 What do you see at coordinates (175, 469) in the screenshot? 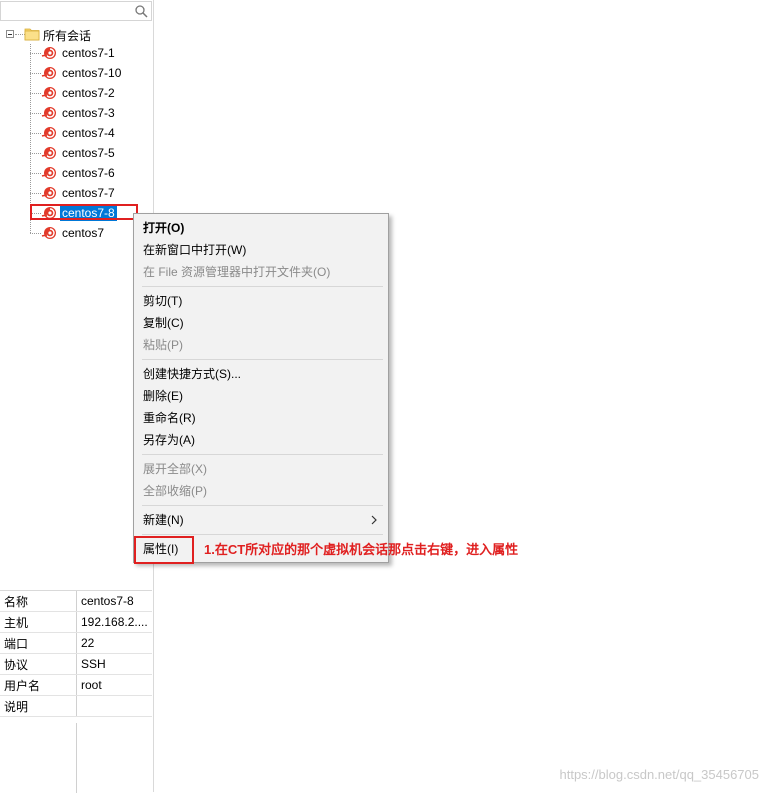
I see `menu-item: 展开全部(X)` at bounding box center [175, 469].